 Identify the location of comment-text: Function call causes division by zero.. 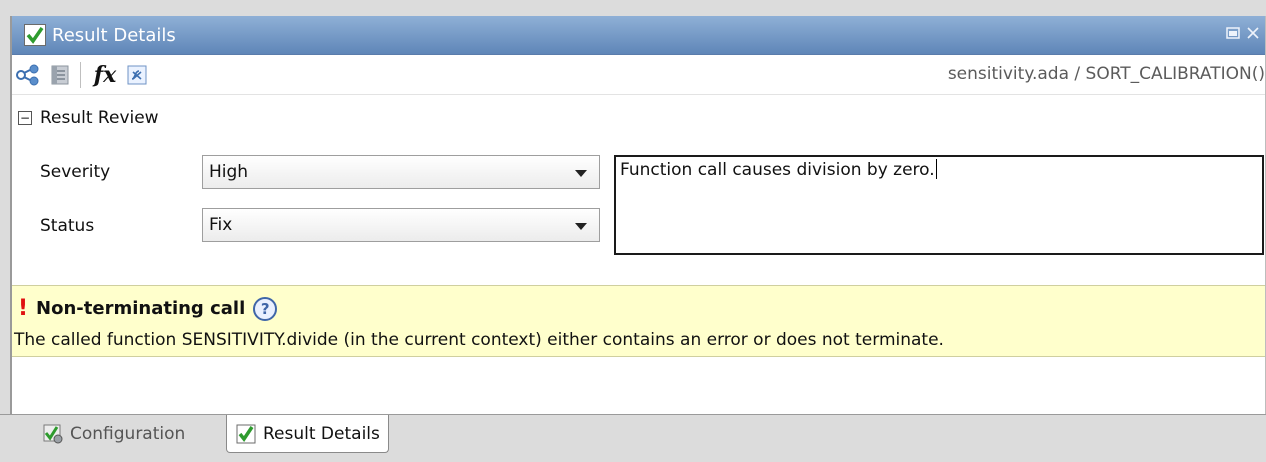
(777, 170).